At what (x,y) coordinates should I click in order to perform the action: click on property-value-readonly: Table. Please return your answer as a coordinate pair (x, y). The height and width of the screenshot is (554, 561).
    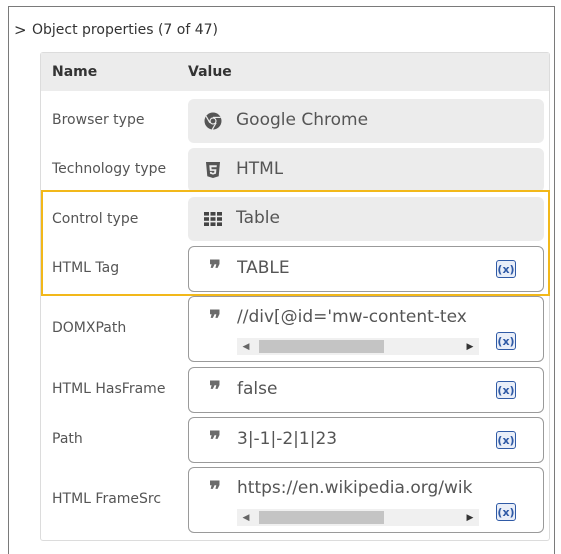
    Looking at the image, I should click on (366, 219).